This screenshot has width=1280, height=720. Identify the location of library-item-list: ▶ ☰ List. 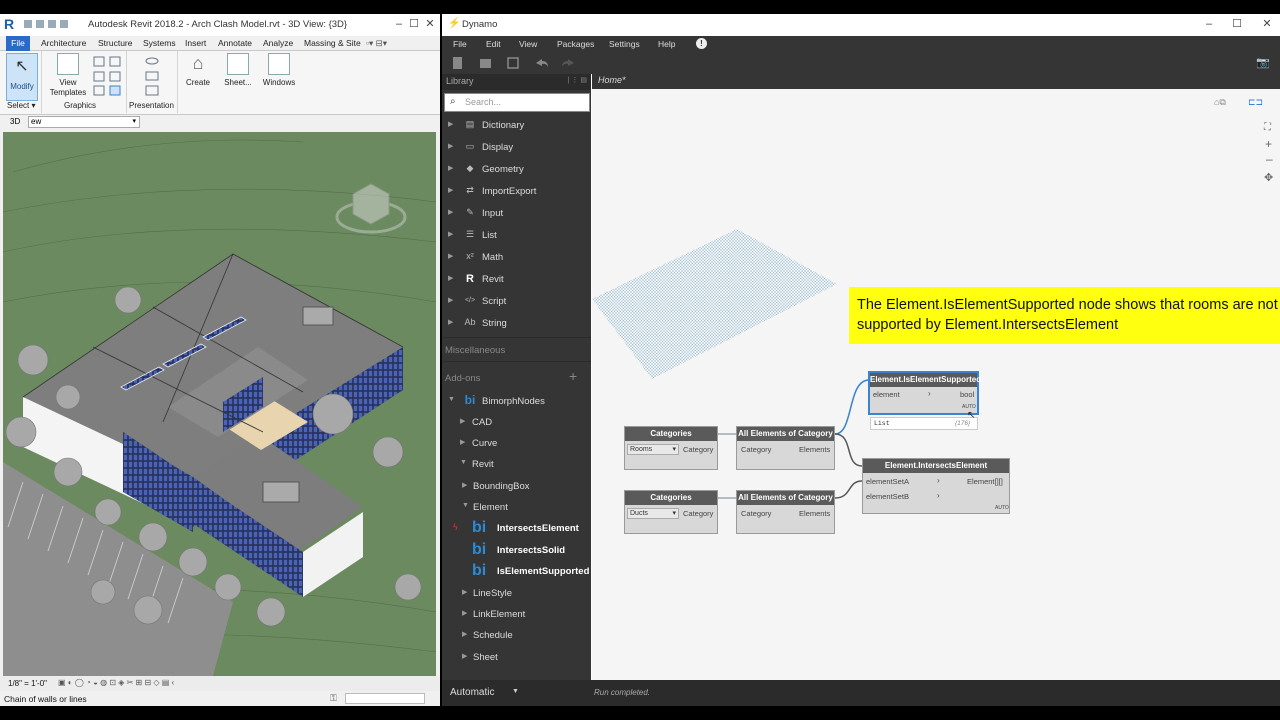
(516, 236).